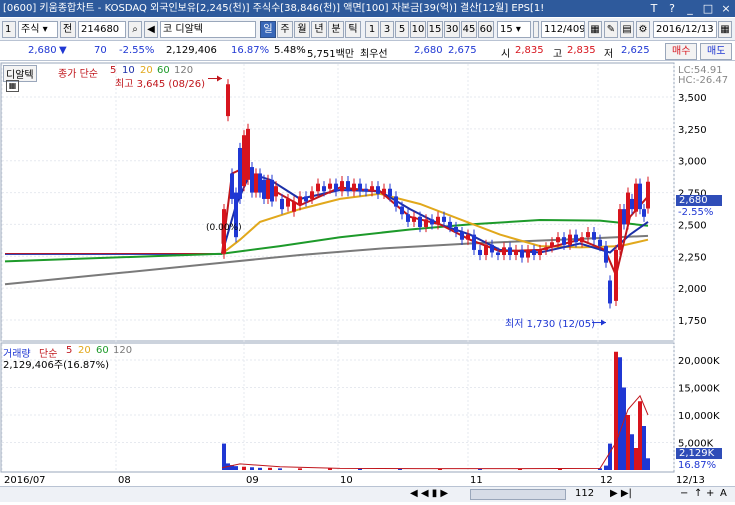  Describe the element at coordinates (698, 493) in the screenshot. I see `zoom-in-icon: ↑` at that location.